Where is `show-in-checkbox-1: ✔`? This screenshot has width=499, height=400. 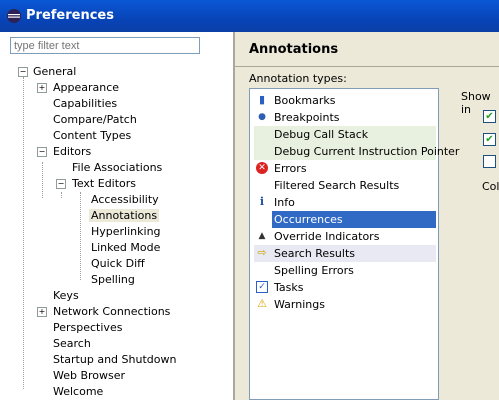 show-in-checkbox-1: ✔ is located at coordinates (489, 116).